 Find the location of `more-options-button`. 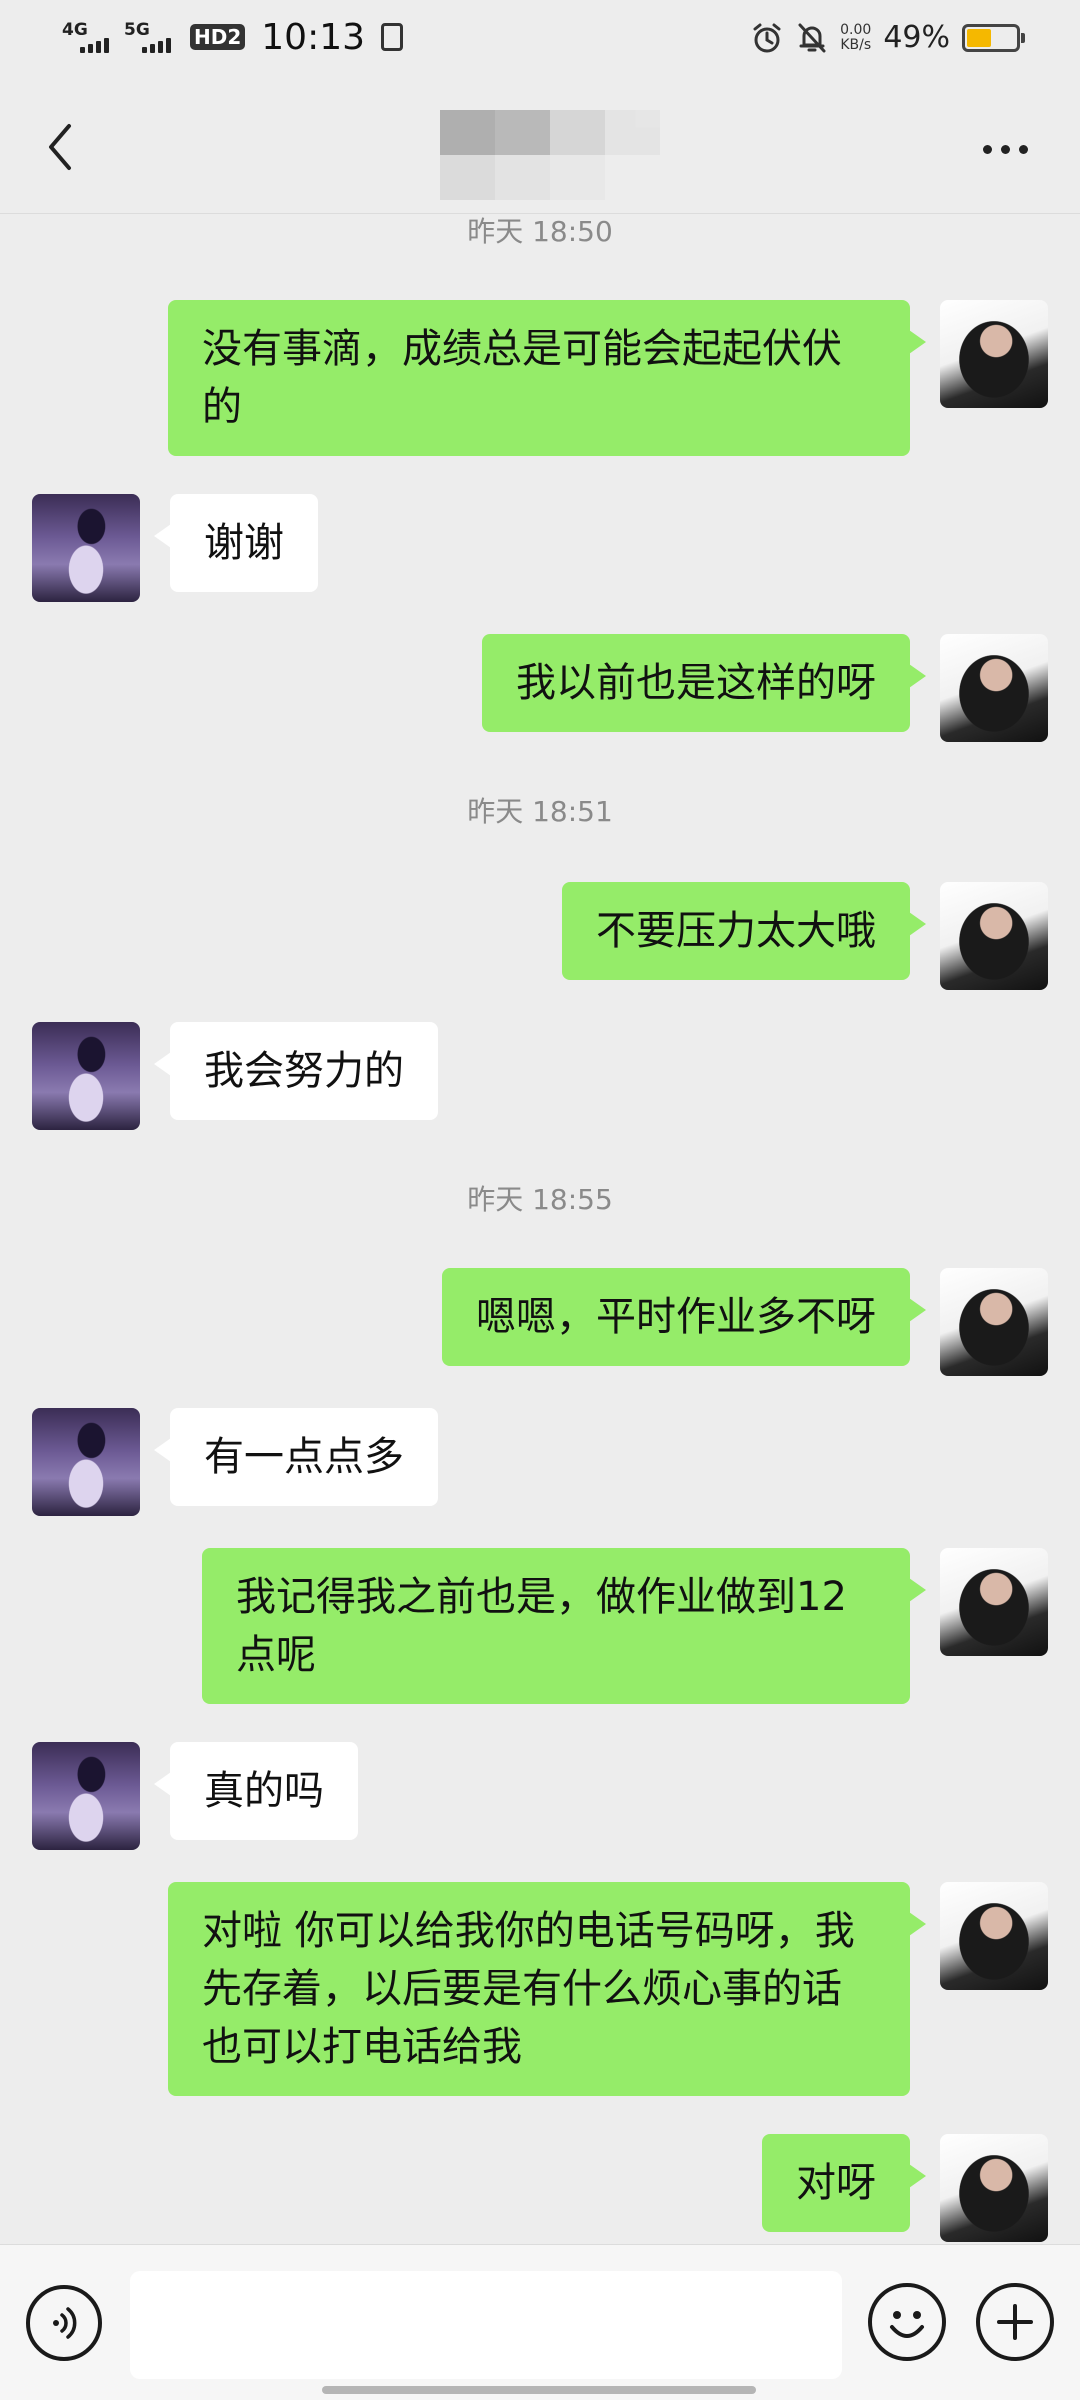

more-options-button is located at coordinates (1005, 149).